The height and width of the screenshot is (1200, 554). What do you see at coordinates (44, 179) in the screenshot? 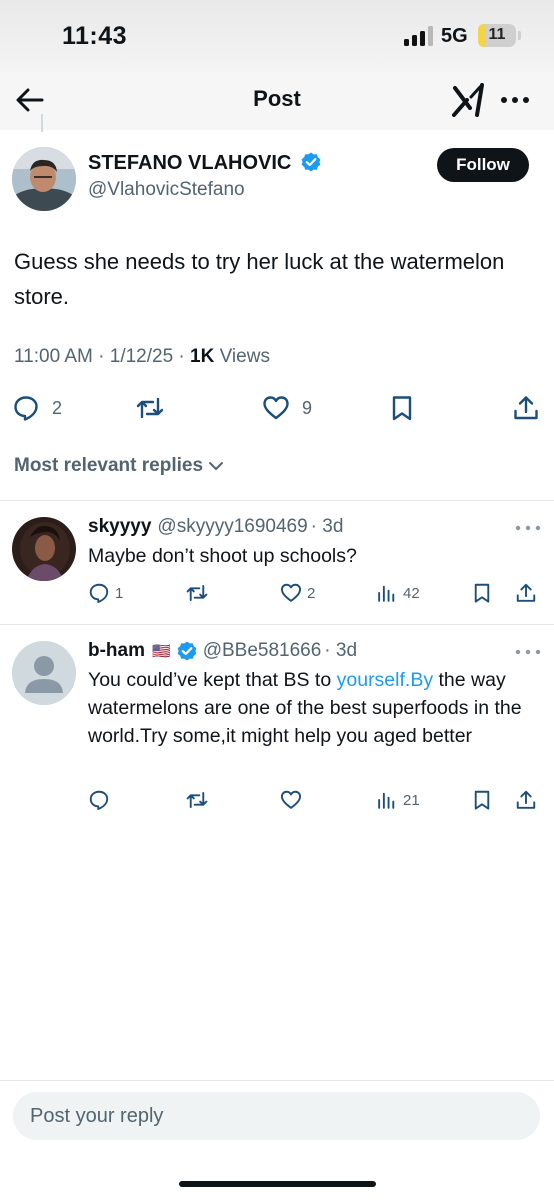
I see `avatar` at bounding box center [44, 179].